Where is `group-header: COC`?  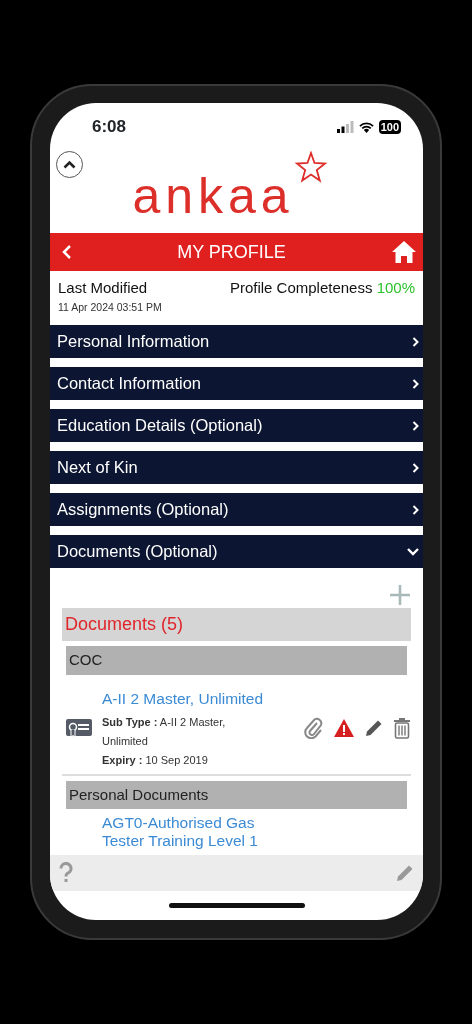 group-header: COC is located at coordinates (236, 660).